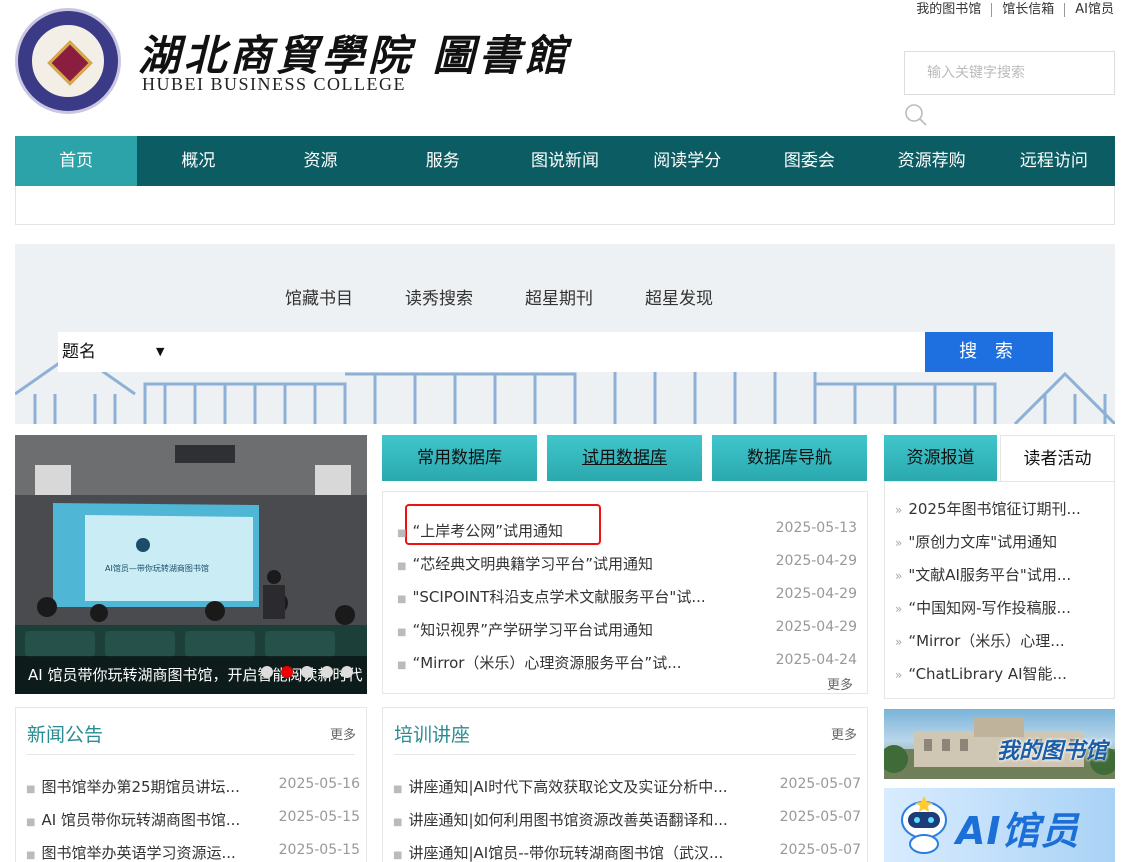 The height and width of the screenshot is (862, 1125). I want to click on list-item: ■ 图书馆举办第25期馆员讲坛... 2025-05-16, so click(193, 792).